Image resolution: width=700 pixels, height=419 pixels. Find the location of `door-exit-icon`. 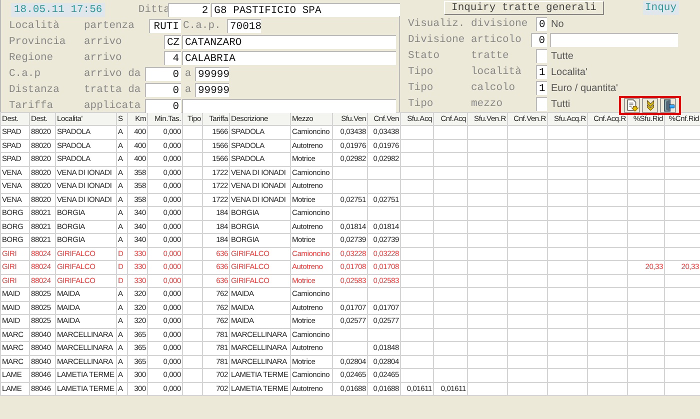

door-exit-icon is located at coordinates (668, 105).